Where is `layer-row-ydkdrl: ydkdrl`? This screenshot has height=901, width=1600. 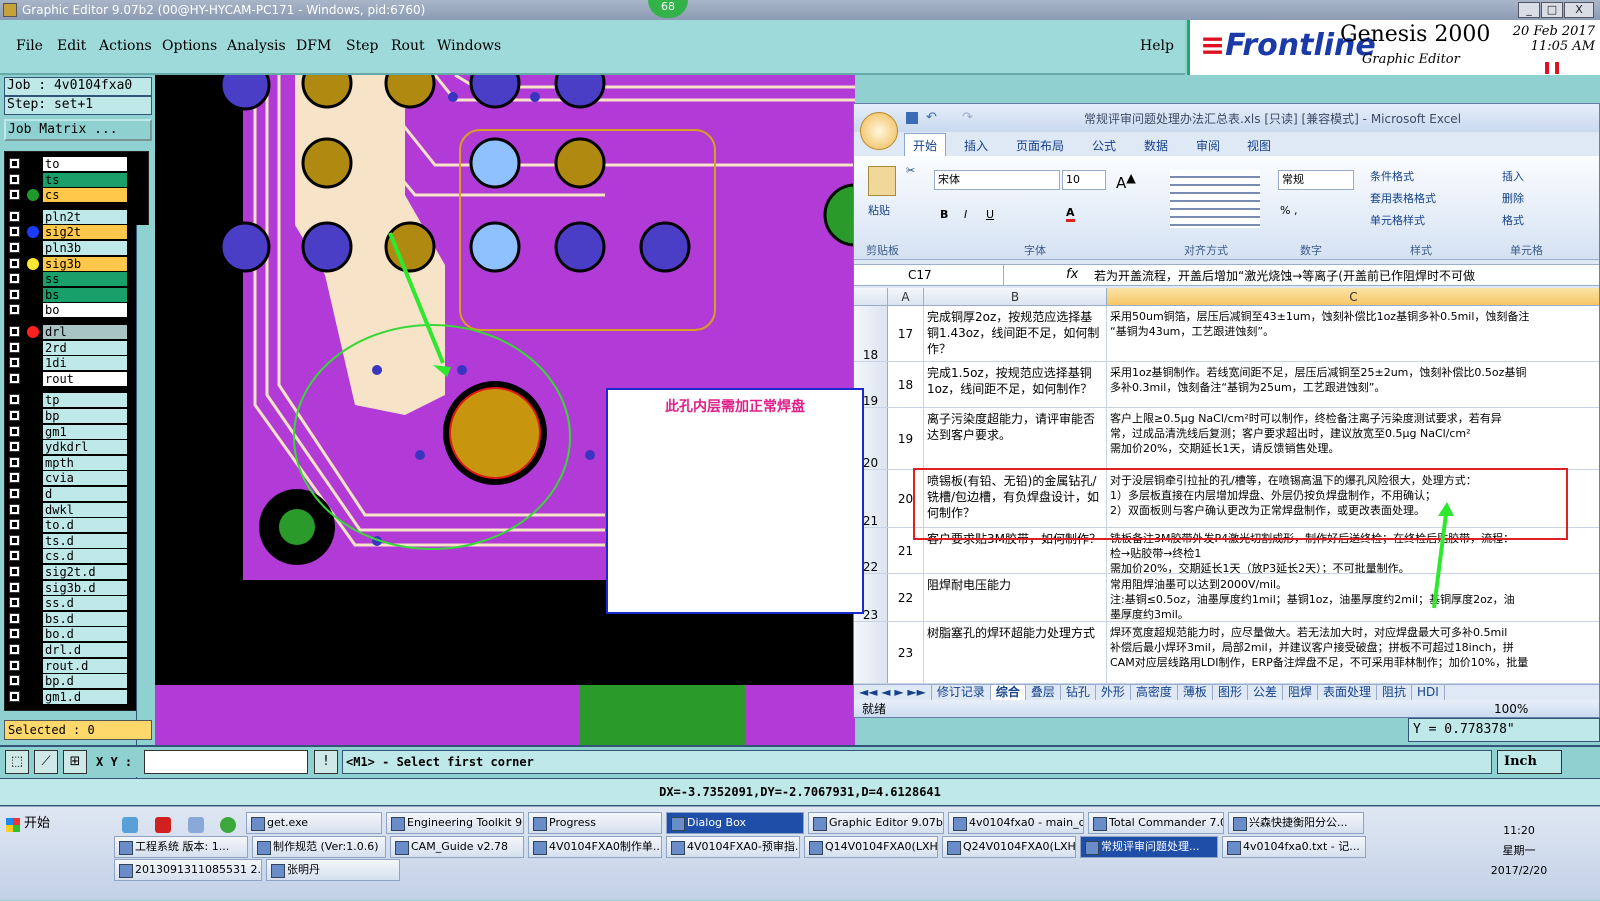 layer-row-ydkdrl: ydkdrl is located at coordinates (68, 447).